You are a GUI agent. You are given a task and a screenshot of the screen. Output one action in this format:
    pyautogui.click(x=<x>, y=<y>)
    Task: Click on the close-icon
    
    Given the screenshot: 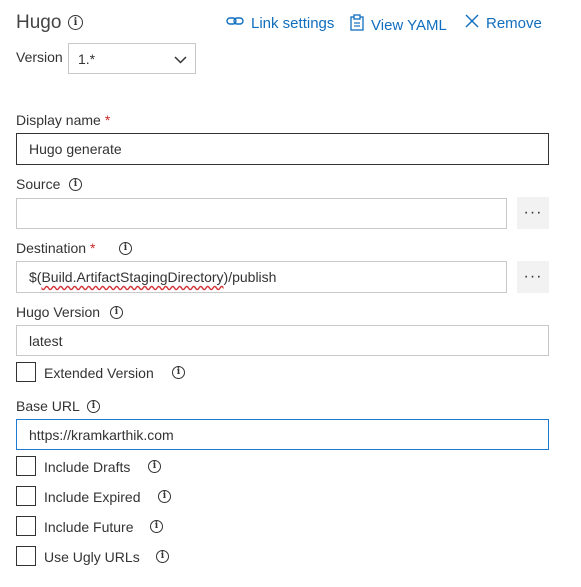 What is the action you would take?
    pyautogui.click(x=472, y=23)
    